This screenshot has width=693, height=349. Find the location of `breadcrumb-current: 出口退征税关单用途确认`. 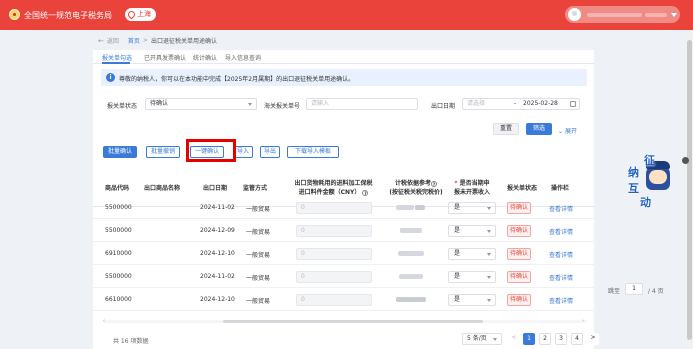

breadcrumb-current: 出口退征税关单用途确认 is located at coordinates (183, 41).